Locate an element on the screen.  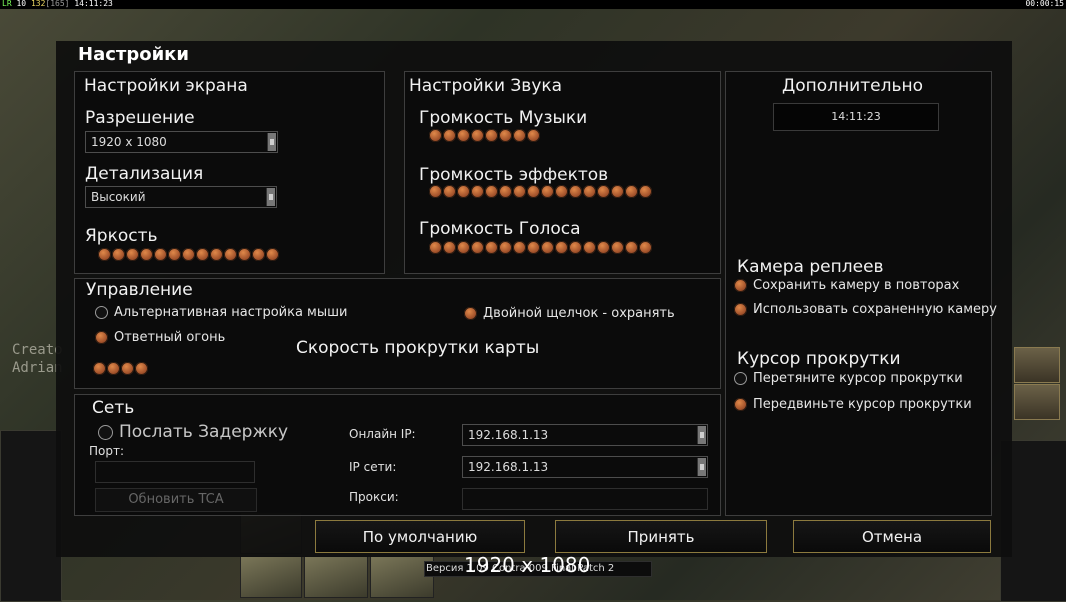
save-camera-radio is located at coordinates (740, 285).